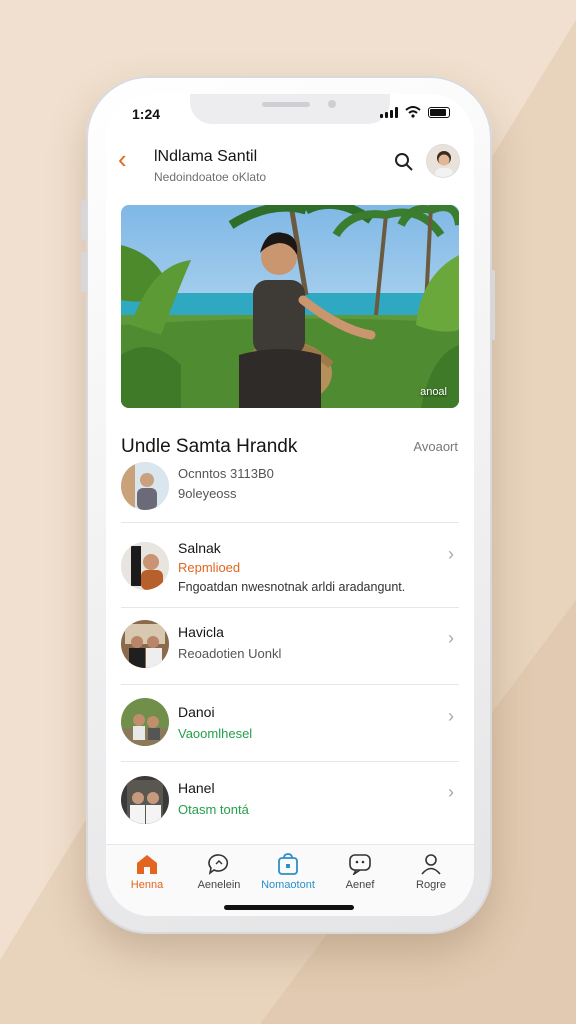 This screenshot has height=1024, width=576. I want to click on list-item-sub: Reoadotien Uonkl, so click(230, 653).